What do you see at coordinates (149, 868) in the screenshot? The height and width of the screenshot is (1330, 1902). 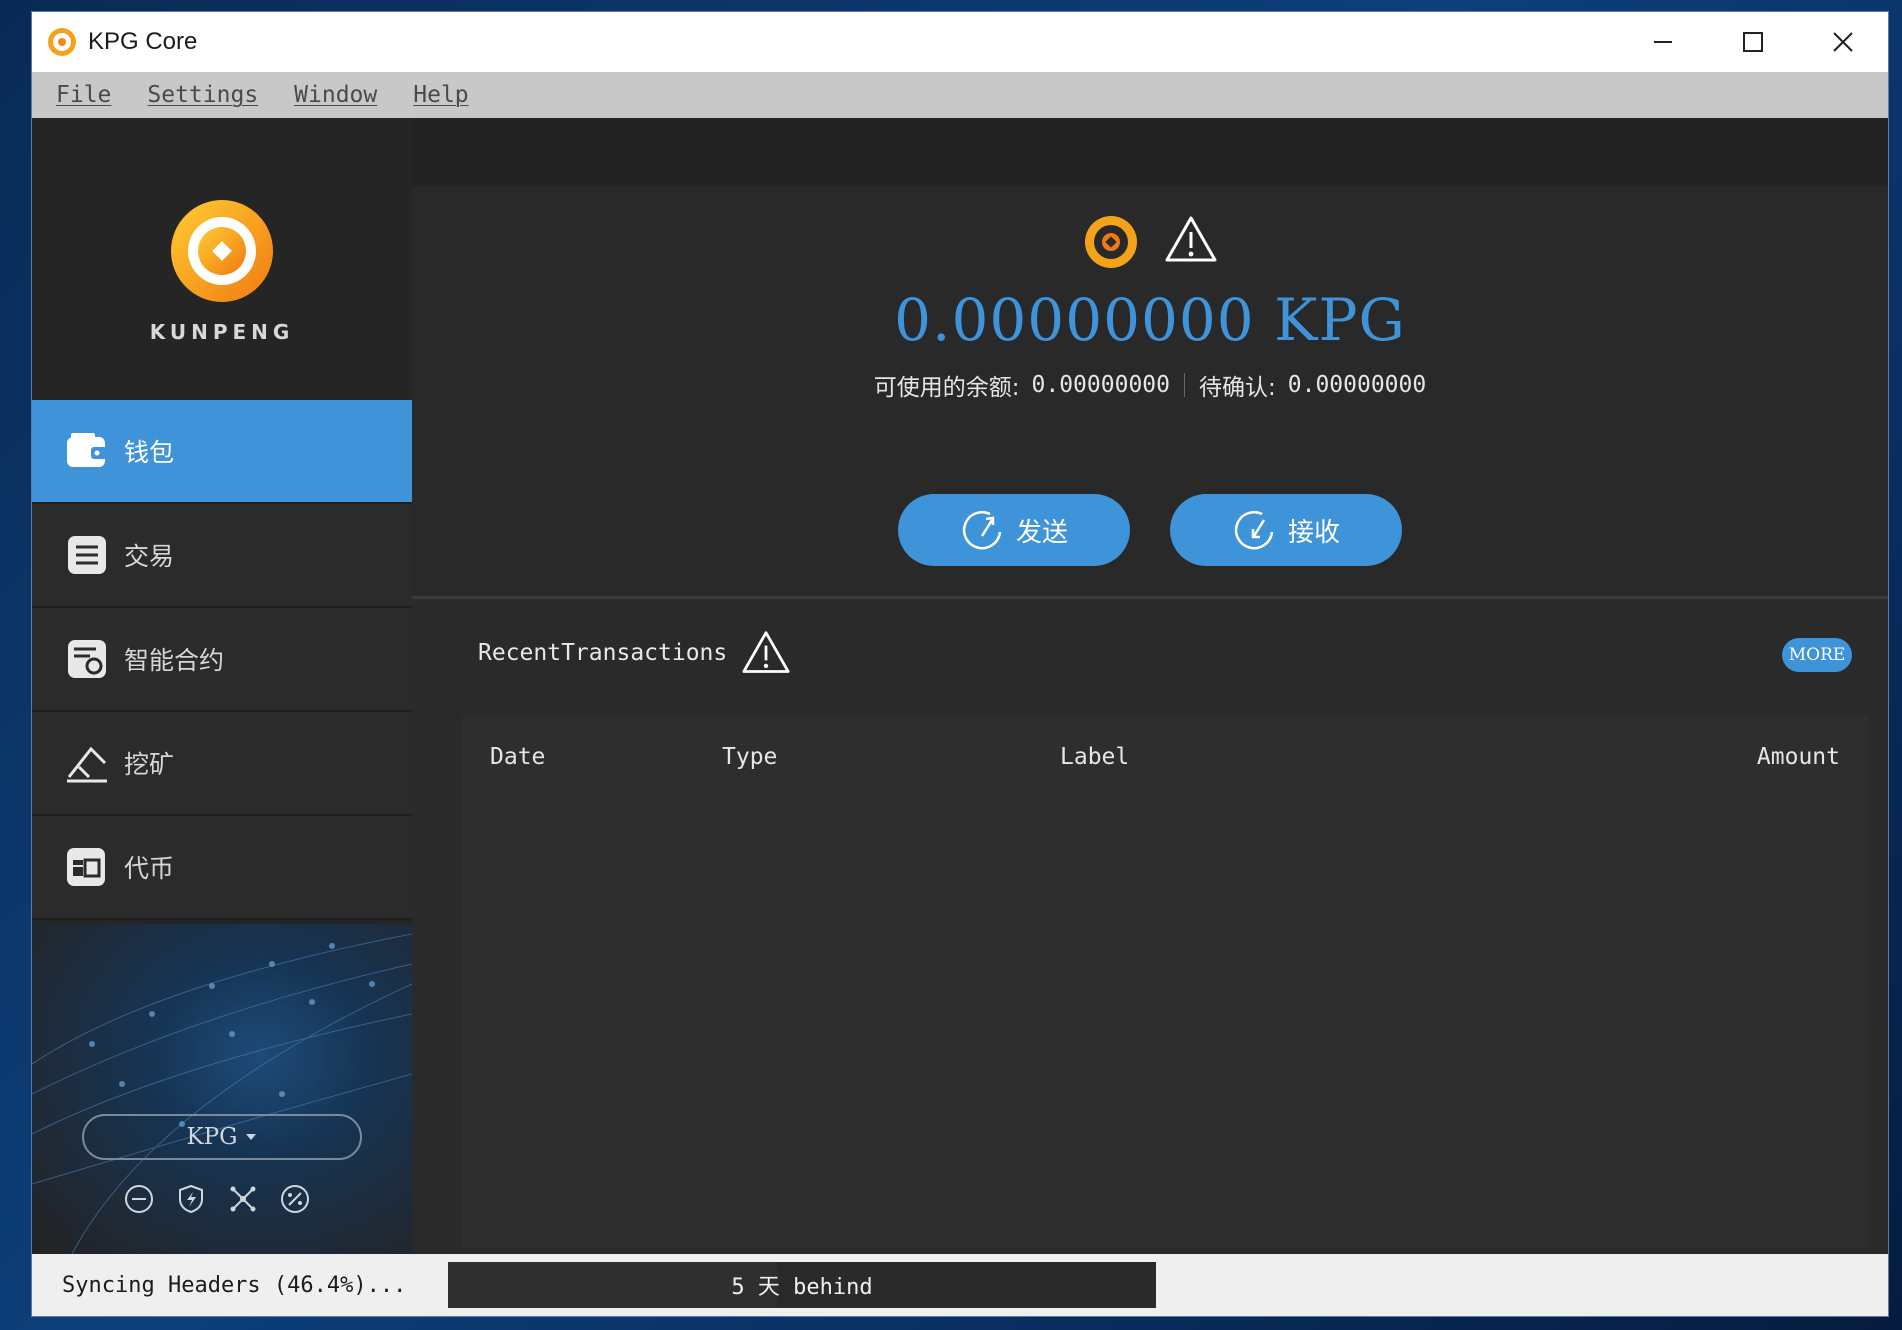 I see `sidebar-item-label: 代币` at bounding box center [149, 868].